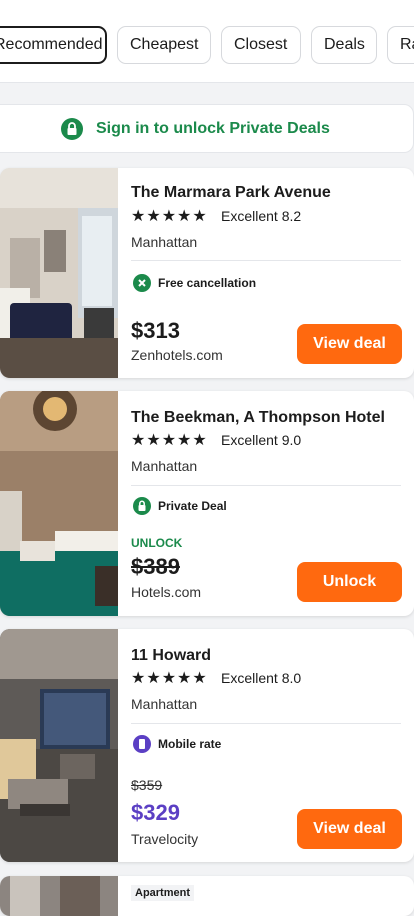 This screenshot has height=916, width=414. What do you see at coordinates (163, 893) in the screenshot?
I see `property-type-badge: Apartment` at bounding box center [163, 893].